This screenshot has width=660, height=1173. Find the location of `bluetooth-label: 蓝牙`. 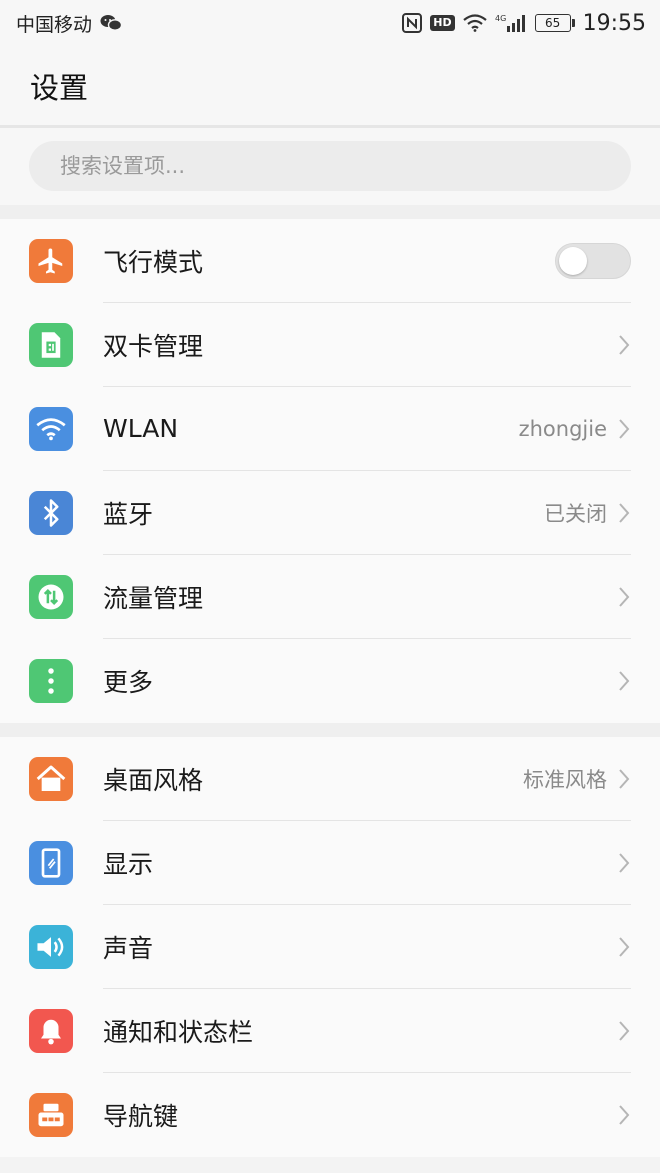

bluetooth-label: 蓝牙 is located at coordinates (128, 514).